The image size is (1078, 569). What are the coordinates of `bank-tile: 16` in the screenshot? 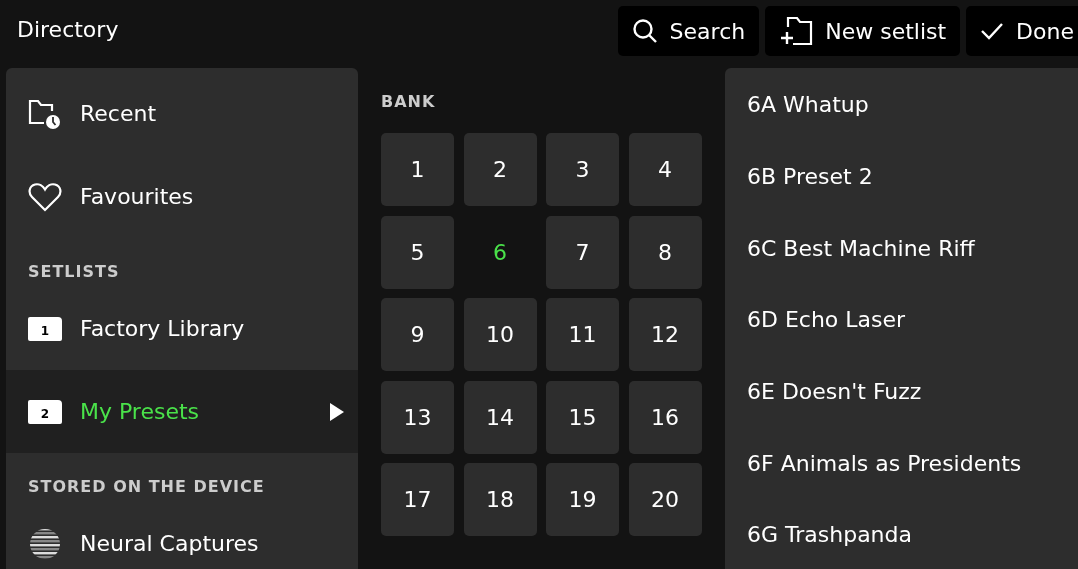 It's located at (665, 417).